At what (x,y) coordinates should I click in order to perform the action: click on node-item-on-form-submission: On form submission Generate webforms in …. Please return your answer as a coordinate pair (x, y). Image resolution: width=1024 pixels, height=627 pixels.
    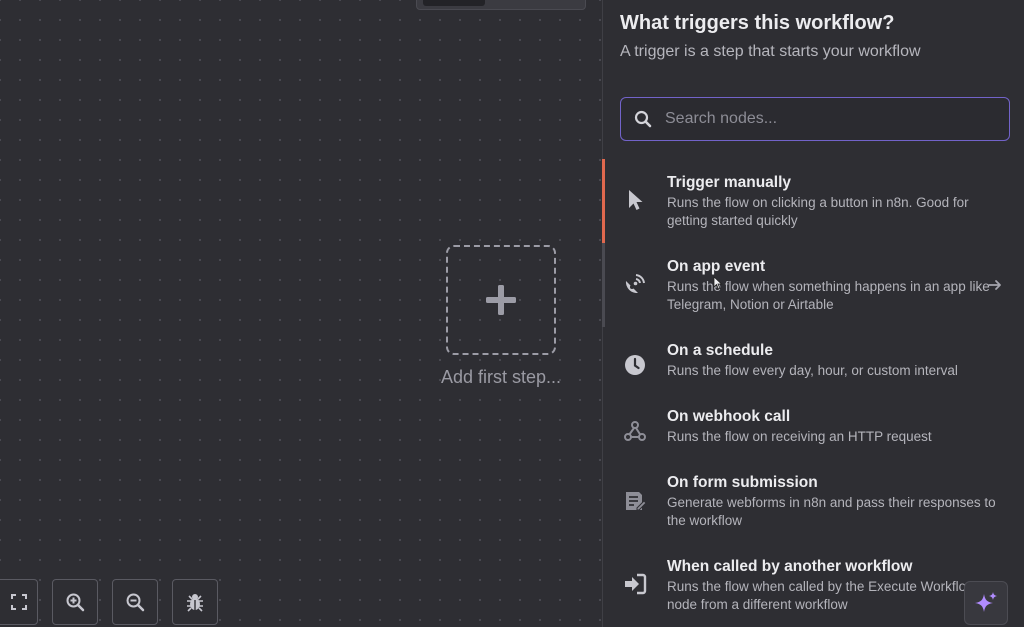
    Looking at the image, I should click on (813, 501).